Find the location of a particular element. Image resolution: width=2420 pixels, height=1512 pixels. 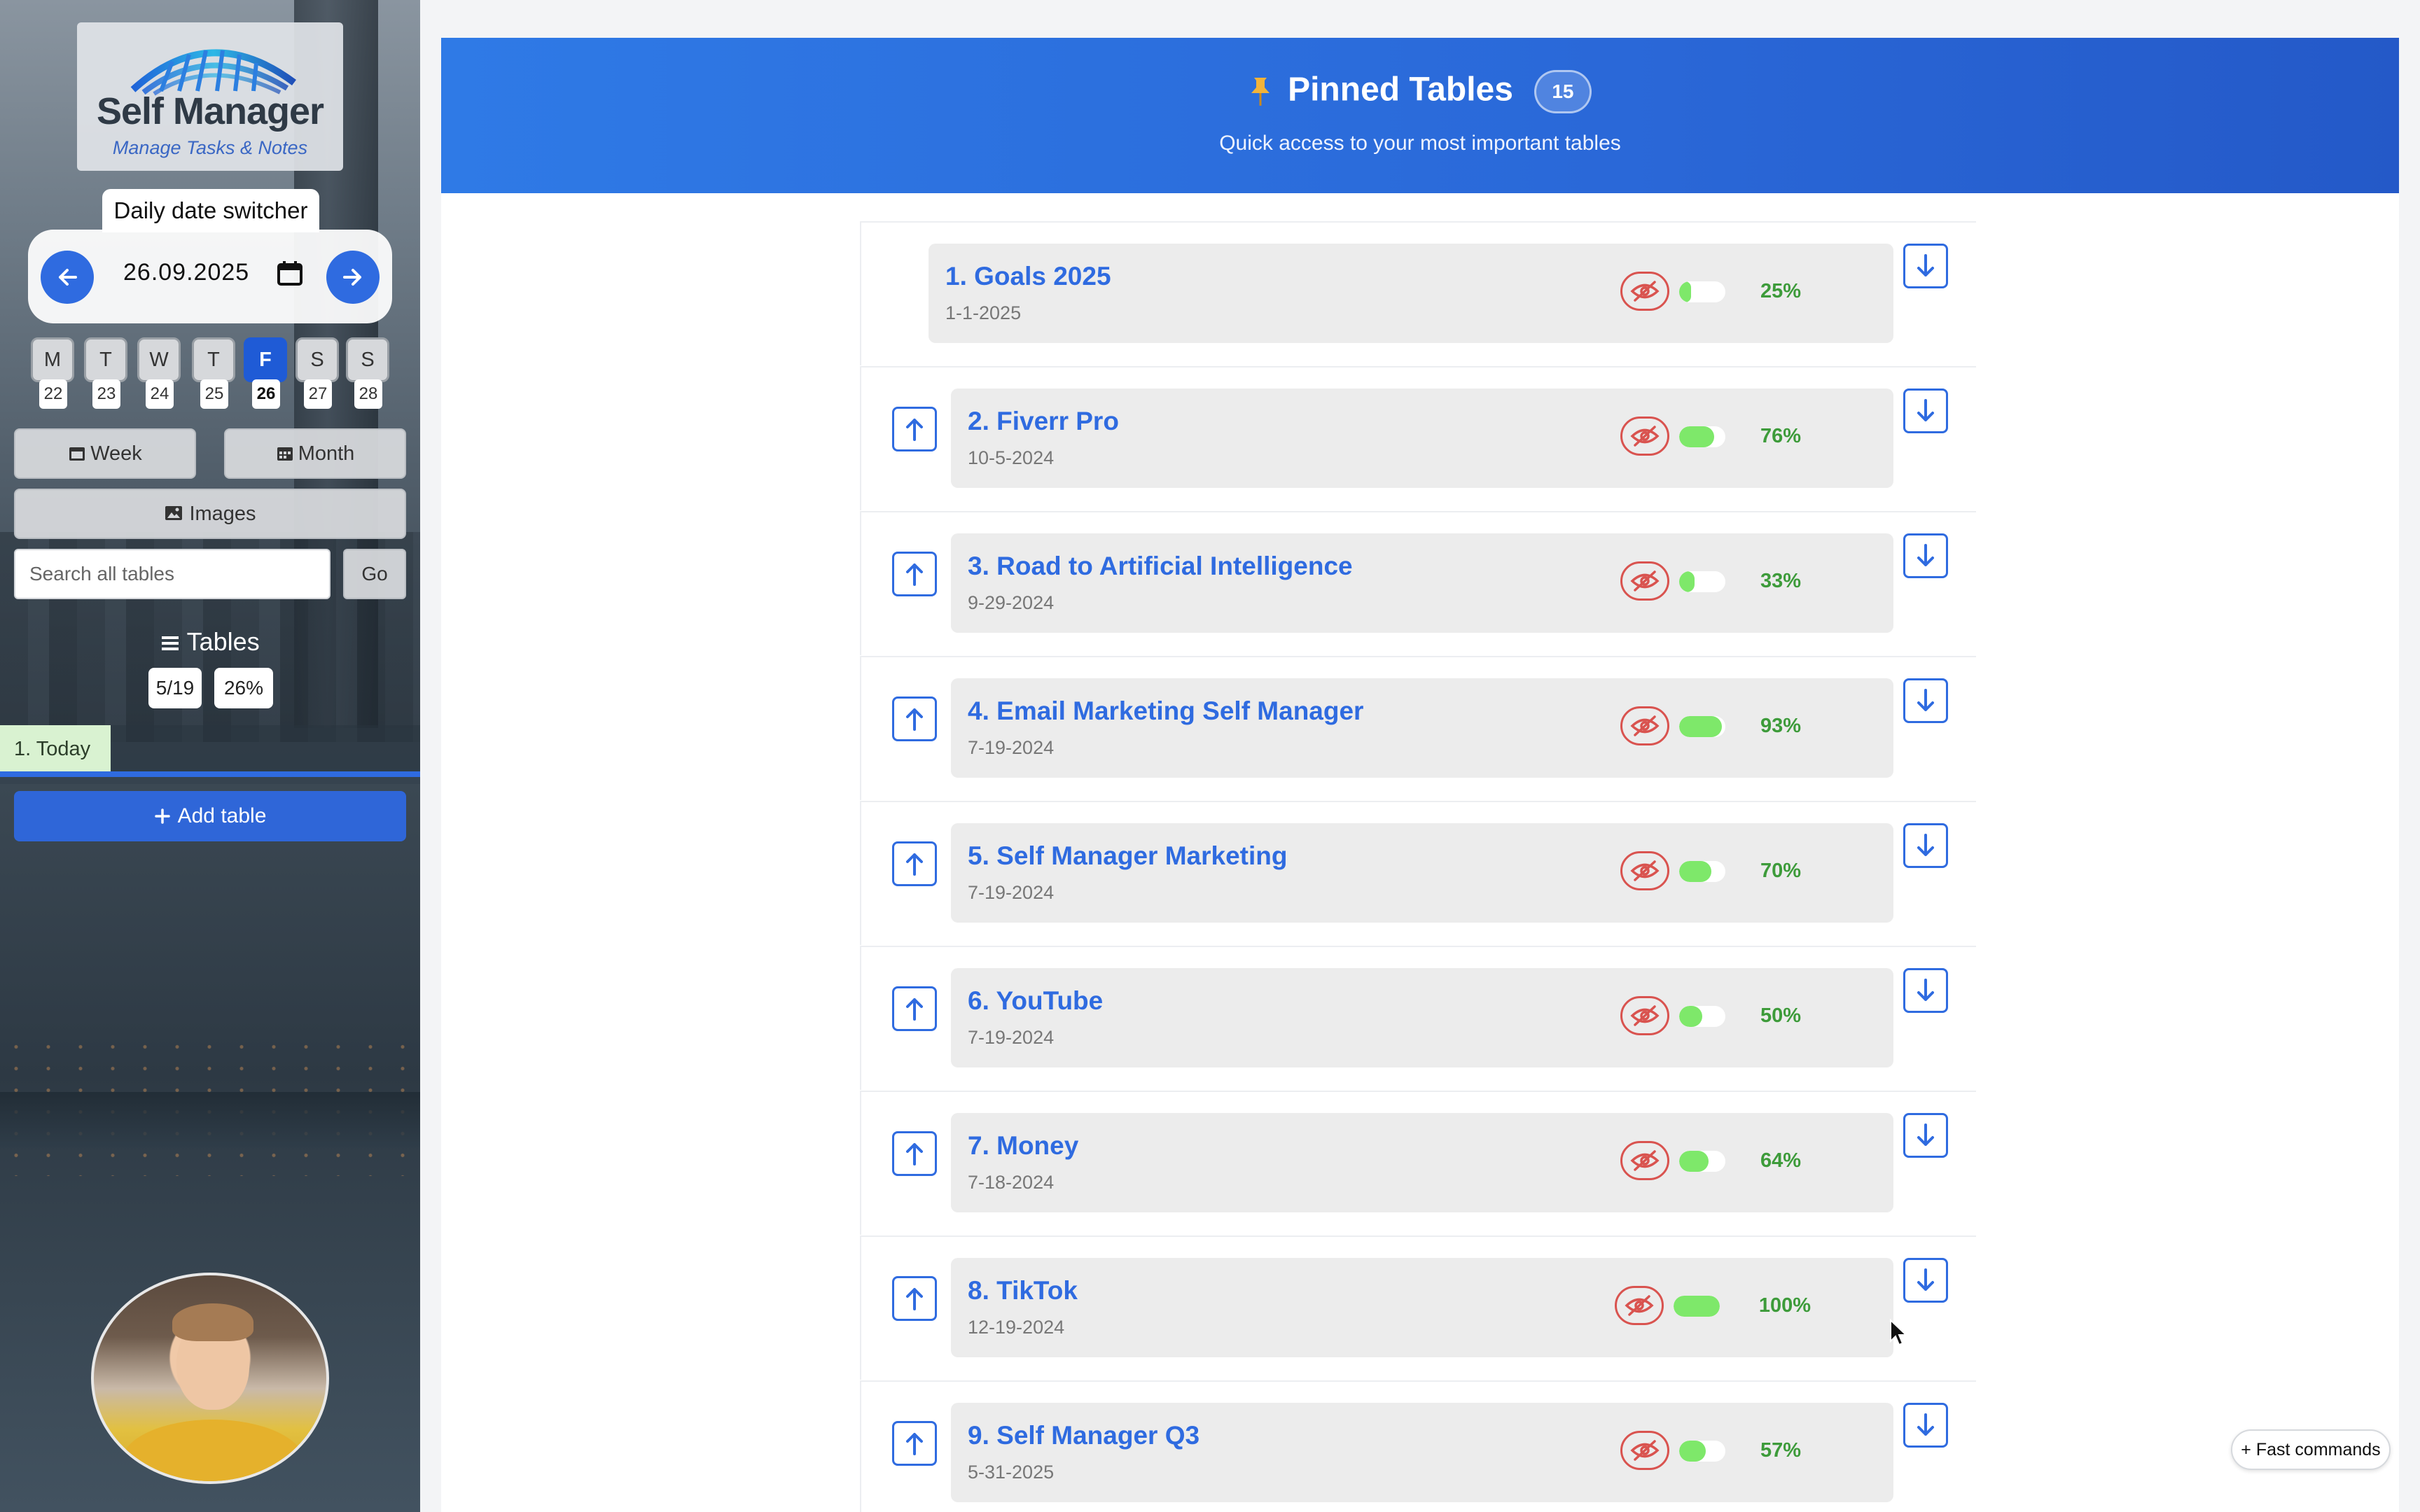

table-date: 1-1-2025 is located at coordinates (983, 312).